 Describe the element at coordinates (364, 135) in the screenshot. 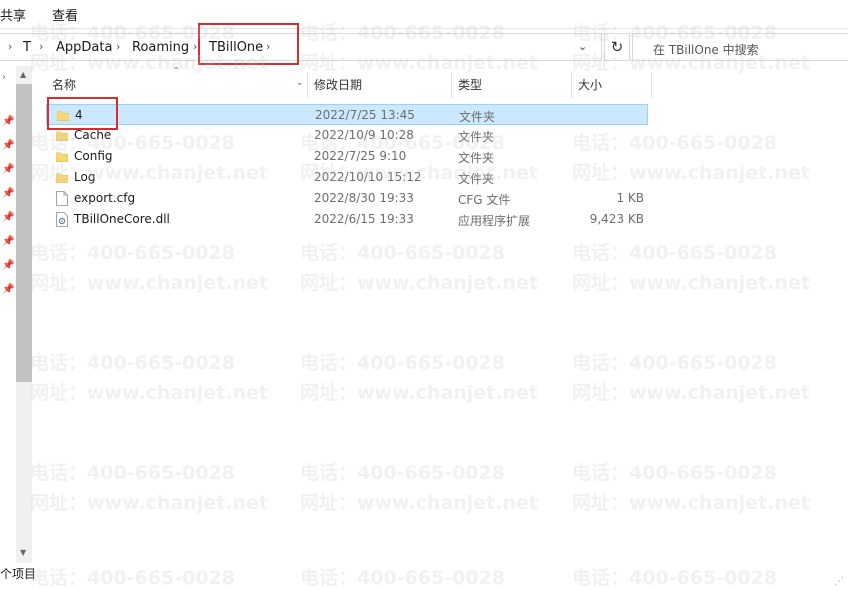

I see `file-date: 2022/10/9 10:28` at that location.